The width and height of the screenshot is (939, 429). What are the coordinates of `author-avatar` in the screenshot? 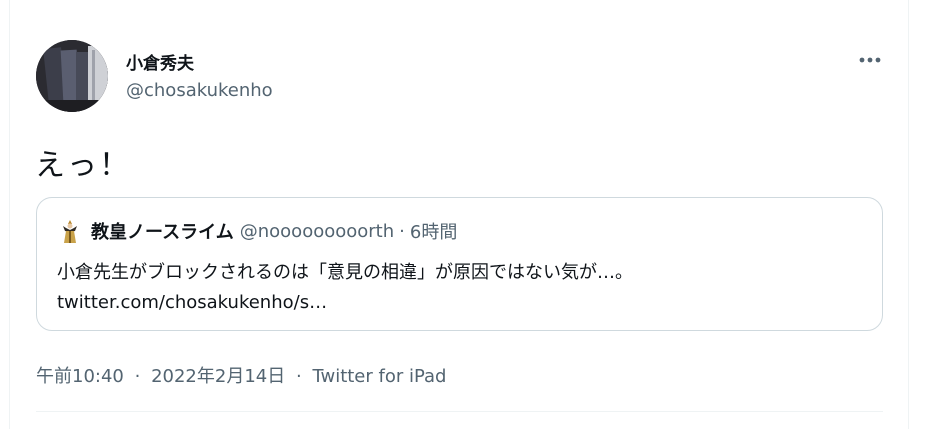 It's located at (72, 76).